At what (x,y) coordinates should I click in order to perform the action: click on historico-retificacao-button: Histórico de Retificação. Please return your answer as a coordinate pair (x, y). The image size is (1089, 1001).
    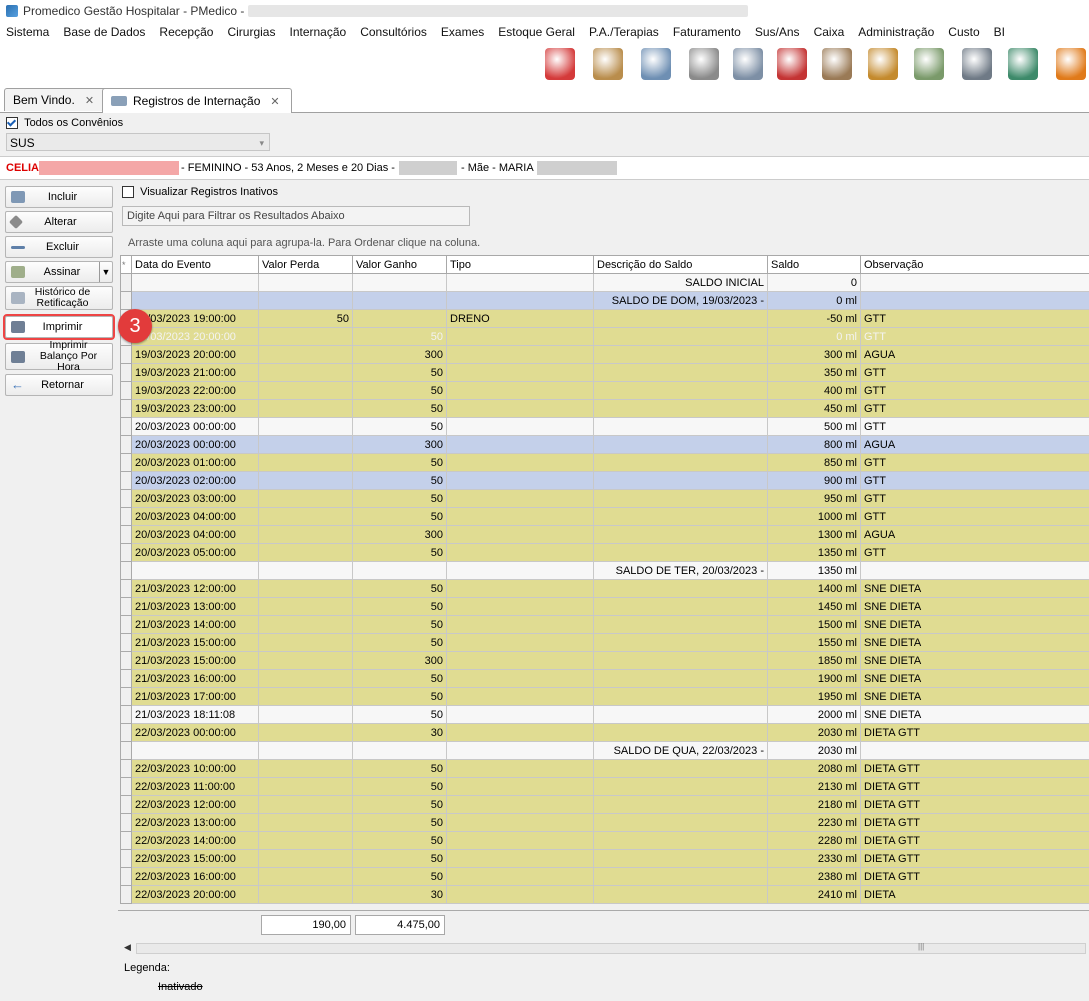
    Looking at the image, I should click on (59, 298).